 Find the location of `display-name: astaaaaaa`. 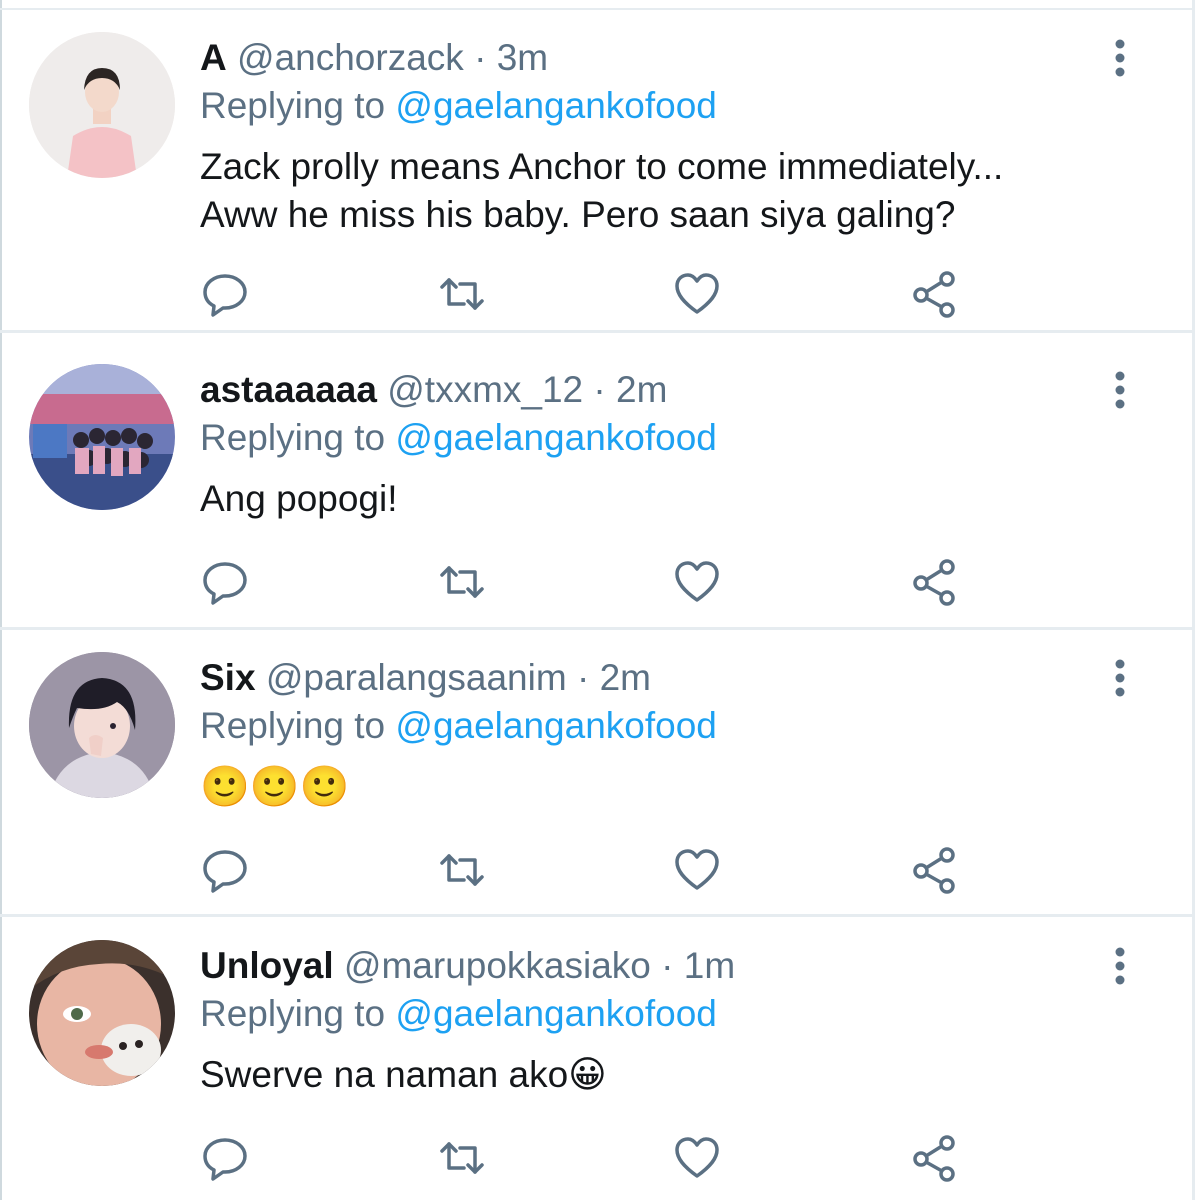

display-name: astaaaaaa is located at coordinates (288, 389).